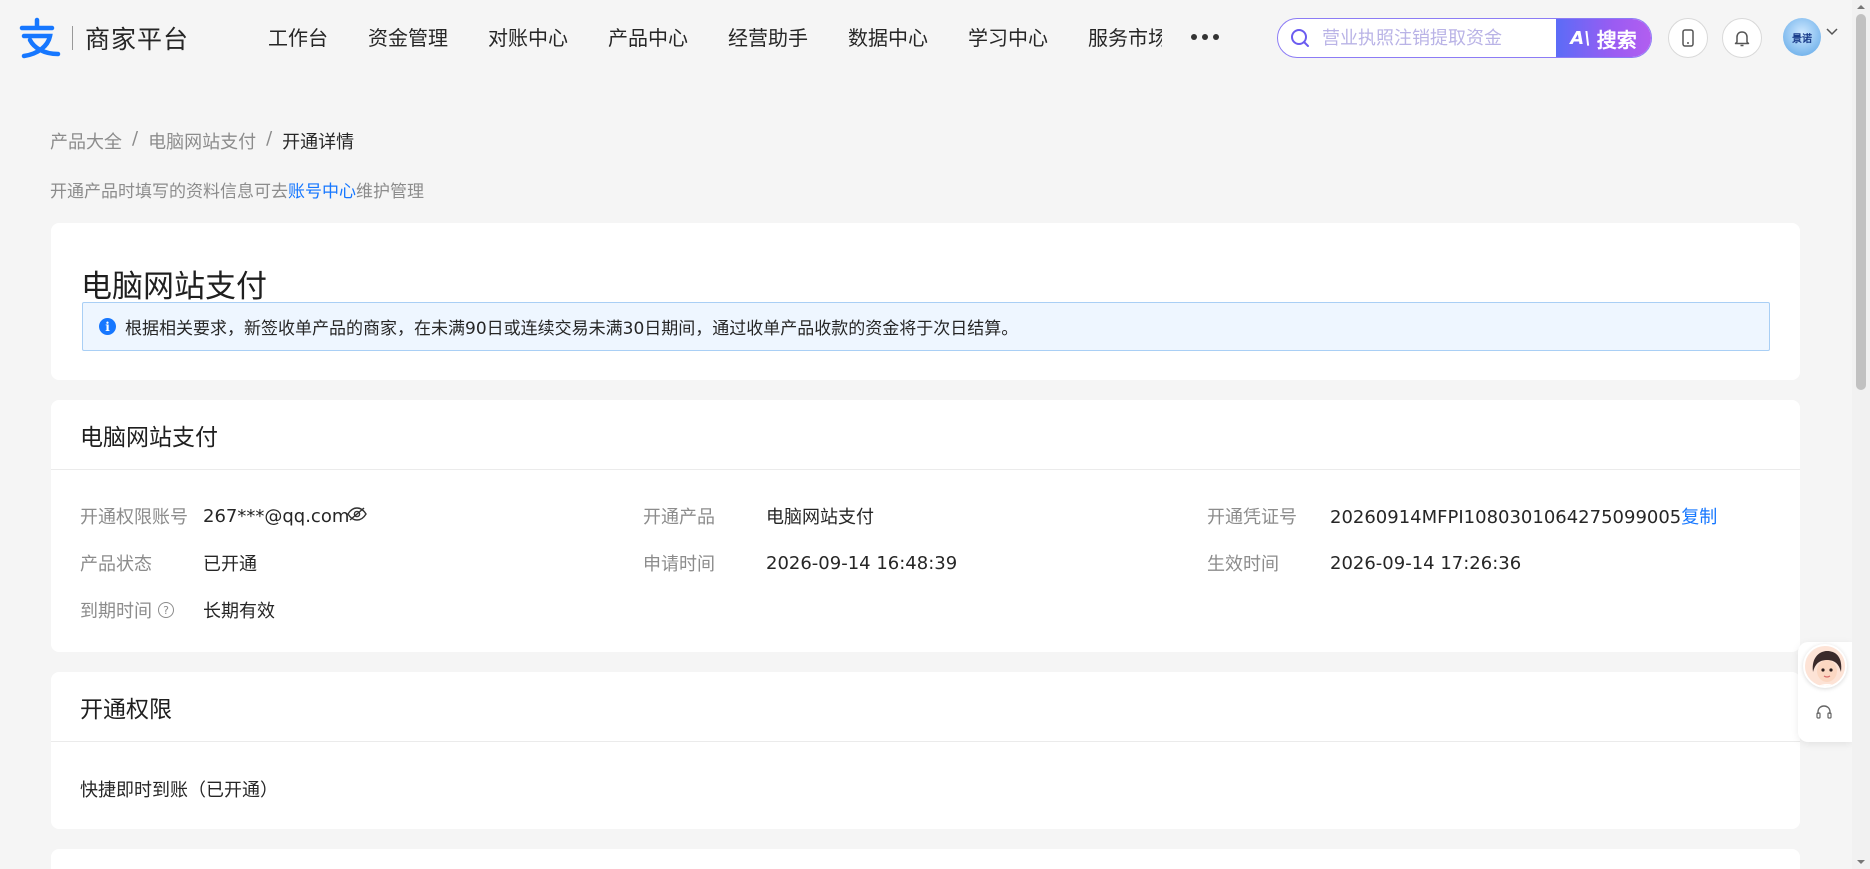 This screenshot has height=869, width=1870. What do you see at coordinates (179, 790) in the screenshot?
I see `permission-item: 快捷即时到账（已开通）` at bounding box center [179, 790].